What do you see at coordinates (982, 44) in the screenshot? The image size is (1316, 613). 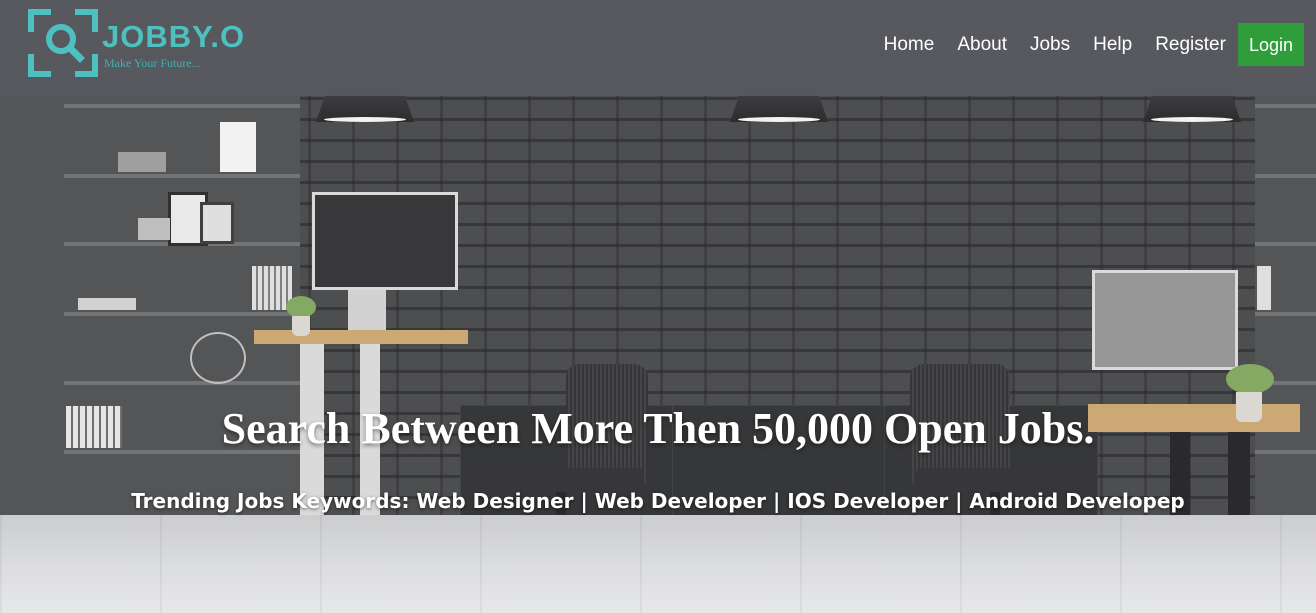 I see `nav-about: About` at bounding box center [982, 44].